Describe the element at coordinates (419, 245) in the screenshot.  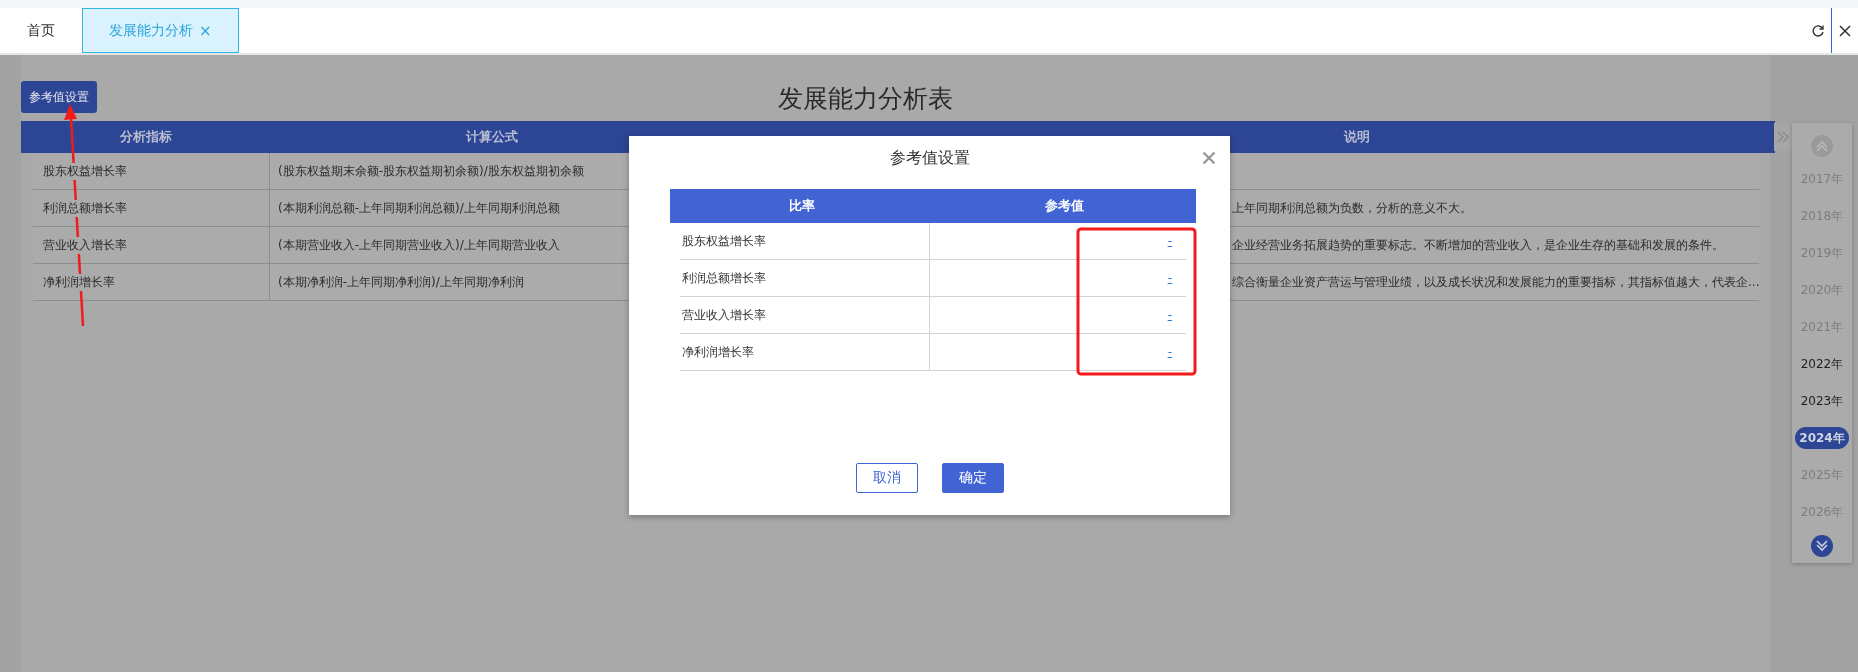
I see `table-cell: (本期营业收入-上年同期营业收入)/上年同期营业收入` at that location.